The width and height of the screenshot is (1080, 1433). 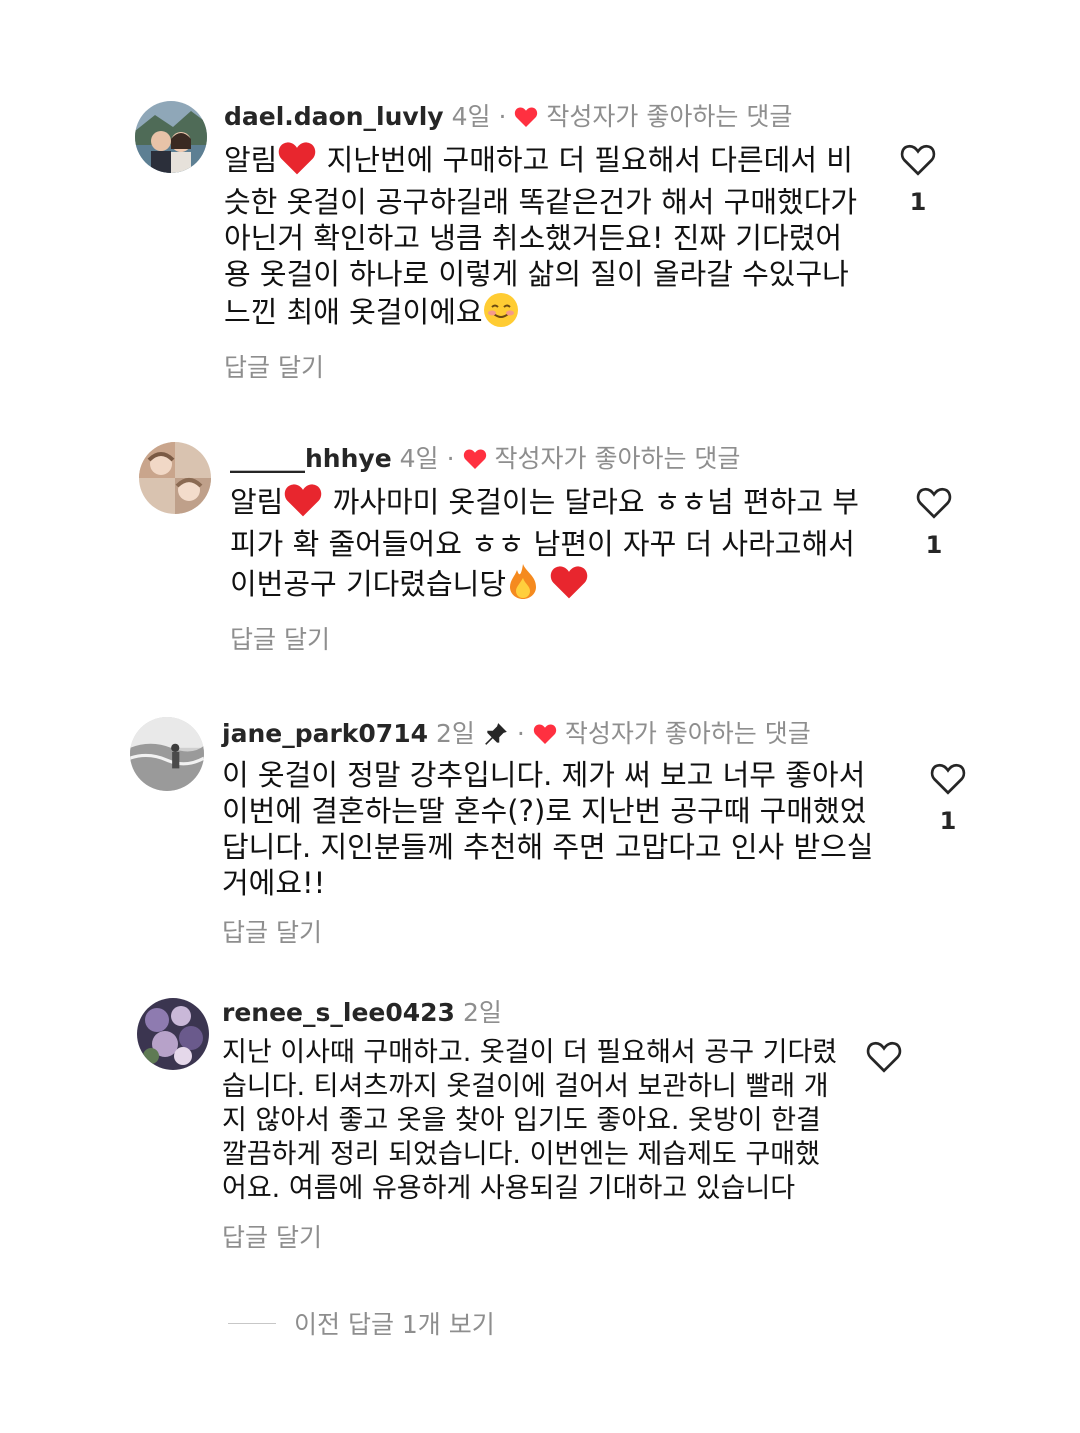 I want to click on view-previous-replies-button: 이전 답글 1개 보기, so click(x=361, y=1323).